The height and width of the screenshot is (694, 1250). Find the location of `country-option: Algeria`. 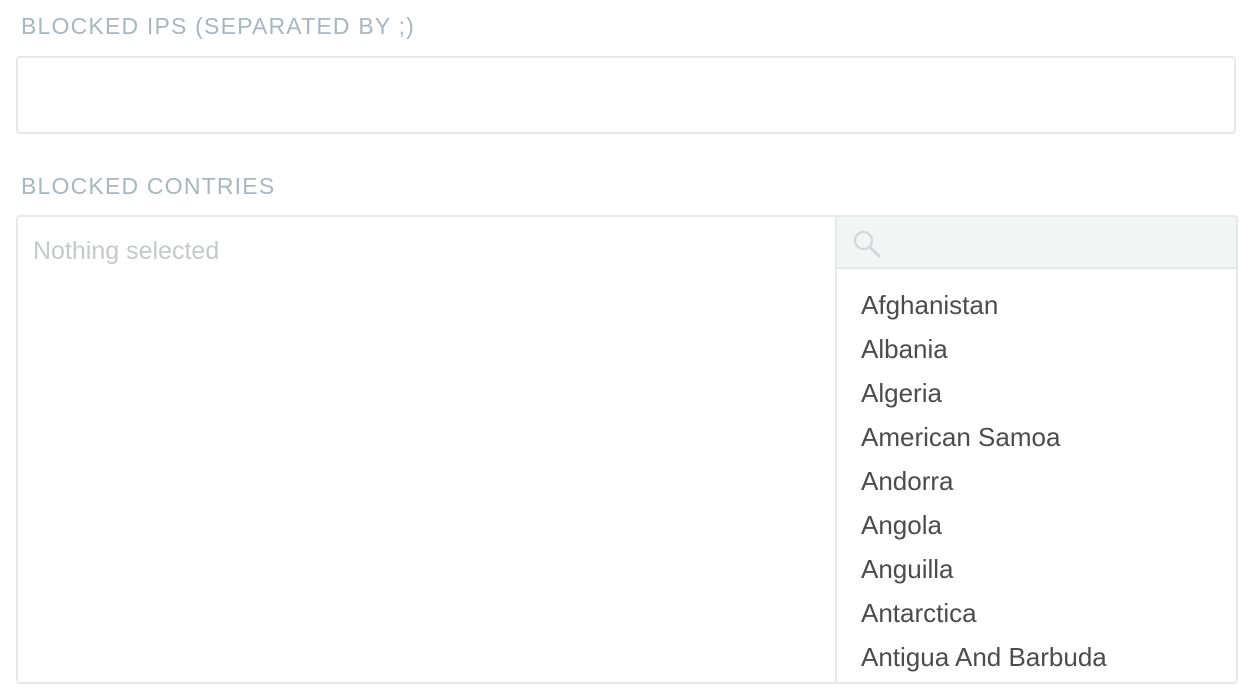

country-option: Algeria is located at coordinates (1036, 393).